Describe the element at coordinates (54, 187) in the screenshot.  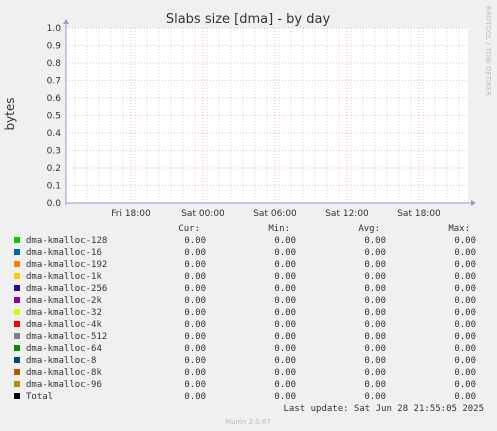
I see `y-tick-label: 0.1` at that location.